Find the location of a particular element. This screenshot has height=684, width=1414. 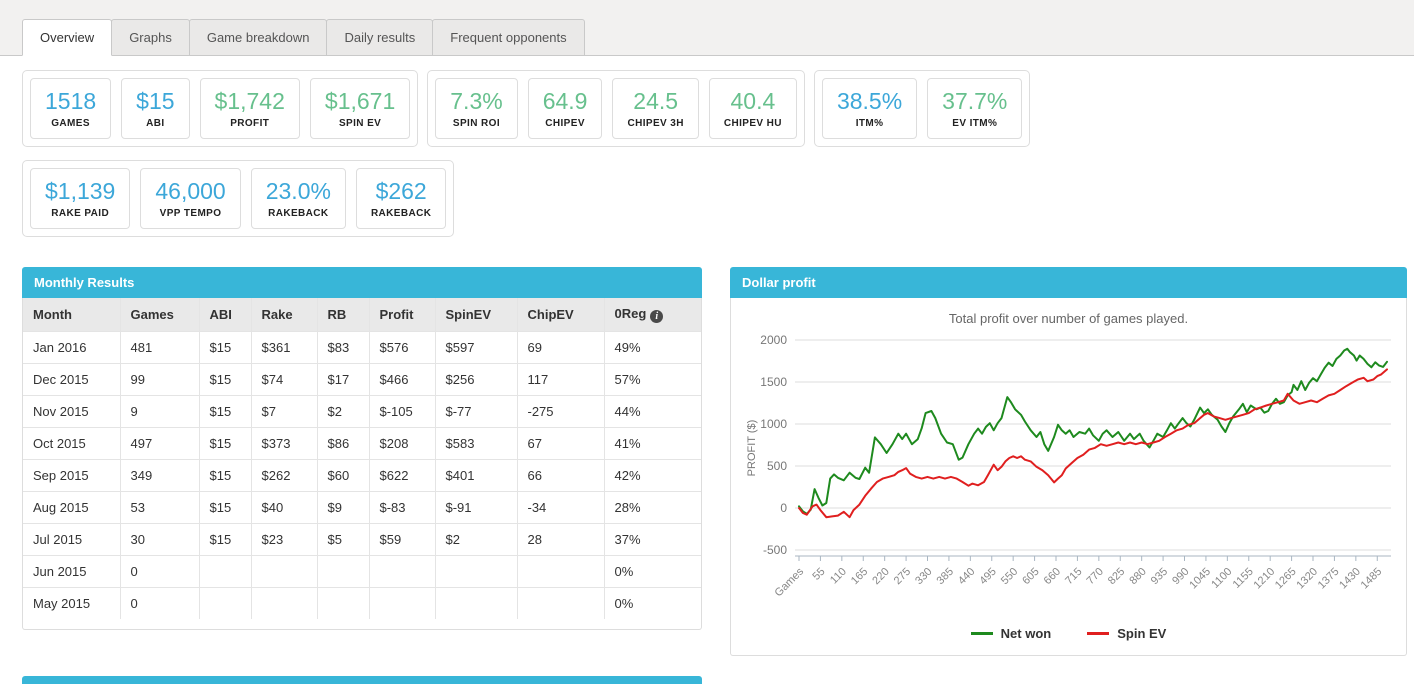

cell-spinev: $2 is located at coordinates (476, 539).